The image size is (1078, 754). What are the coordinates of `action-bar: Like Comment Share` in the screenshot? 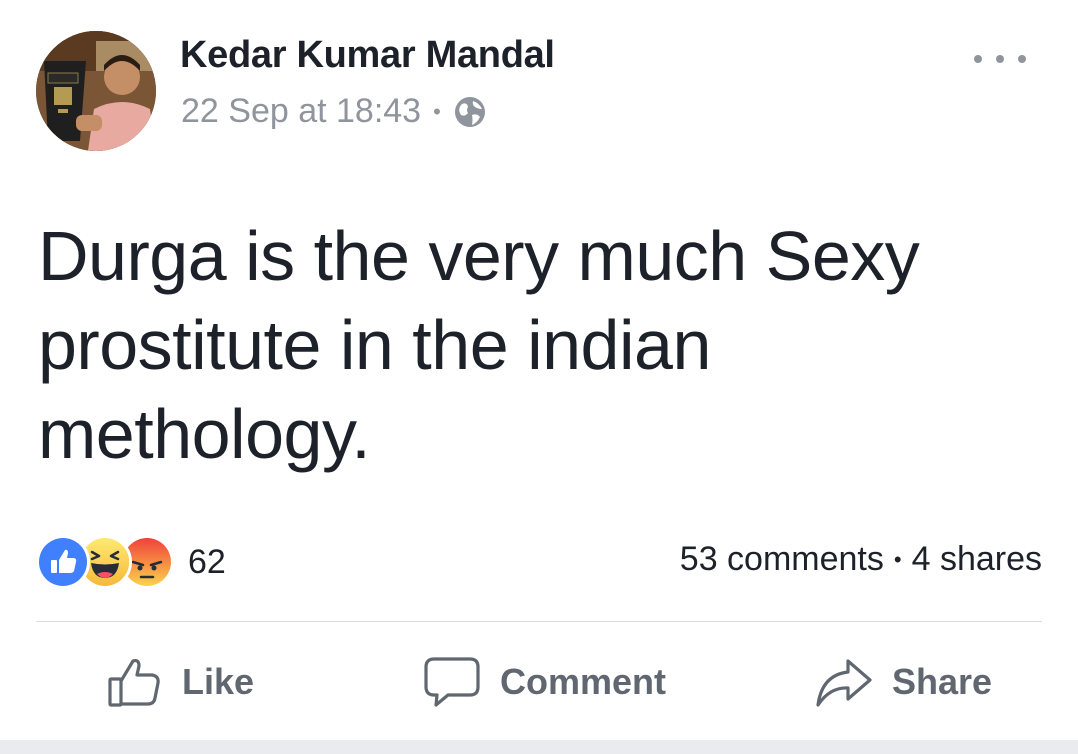 It's located at (539, 682).